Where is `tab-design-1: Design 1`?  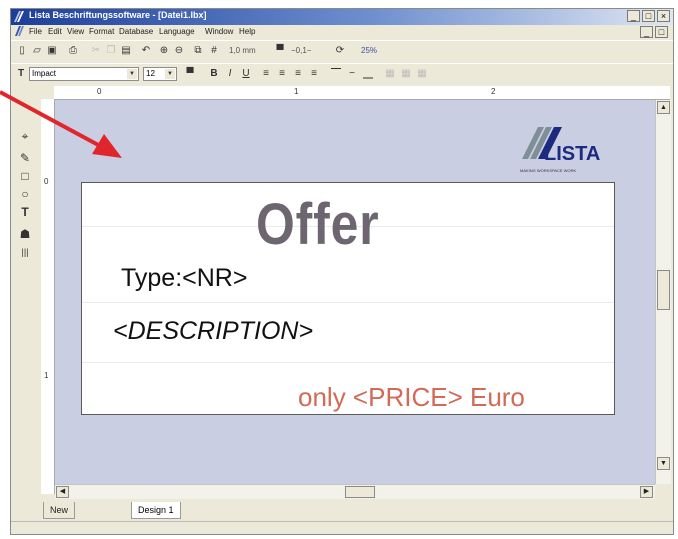 tab-design-1: Design 1 is located at coordinates (156, 510).